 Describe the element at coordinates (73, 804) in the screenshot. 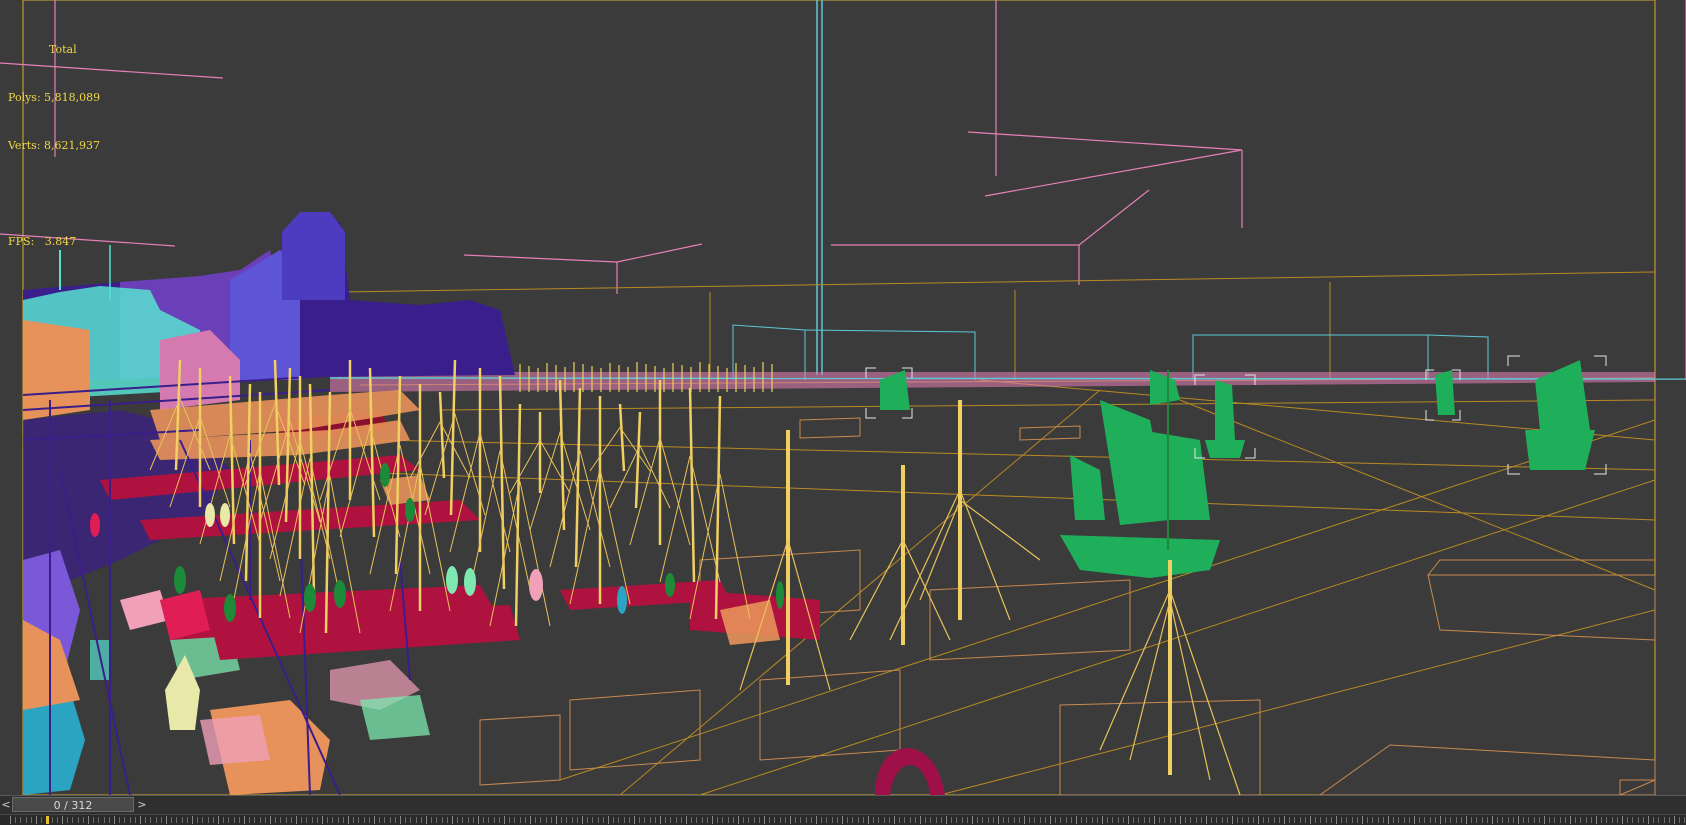

I see `time-slider-thumb: 0 / 312` at that location.